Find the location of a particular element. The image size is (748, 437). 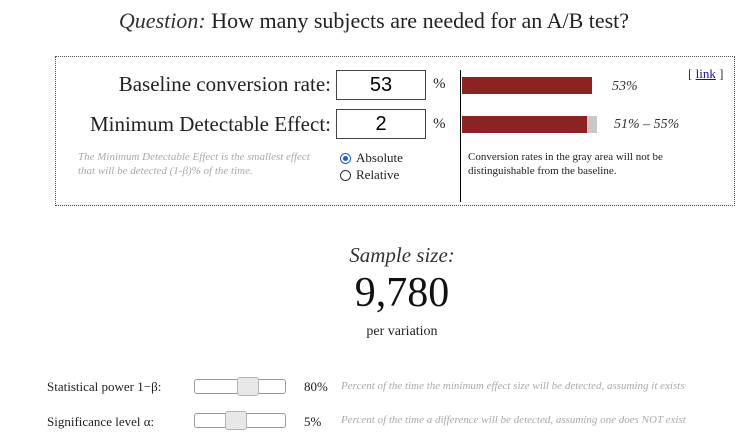

sample-size-label: Sample size: is located at coordinates (402, 255).